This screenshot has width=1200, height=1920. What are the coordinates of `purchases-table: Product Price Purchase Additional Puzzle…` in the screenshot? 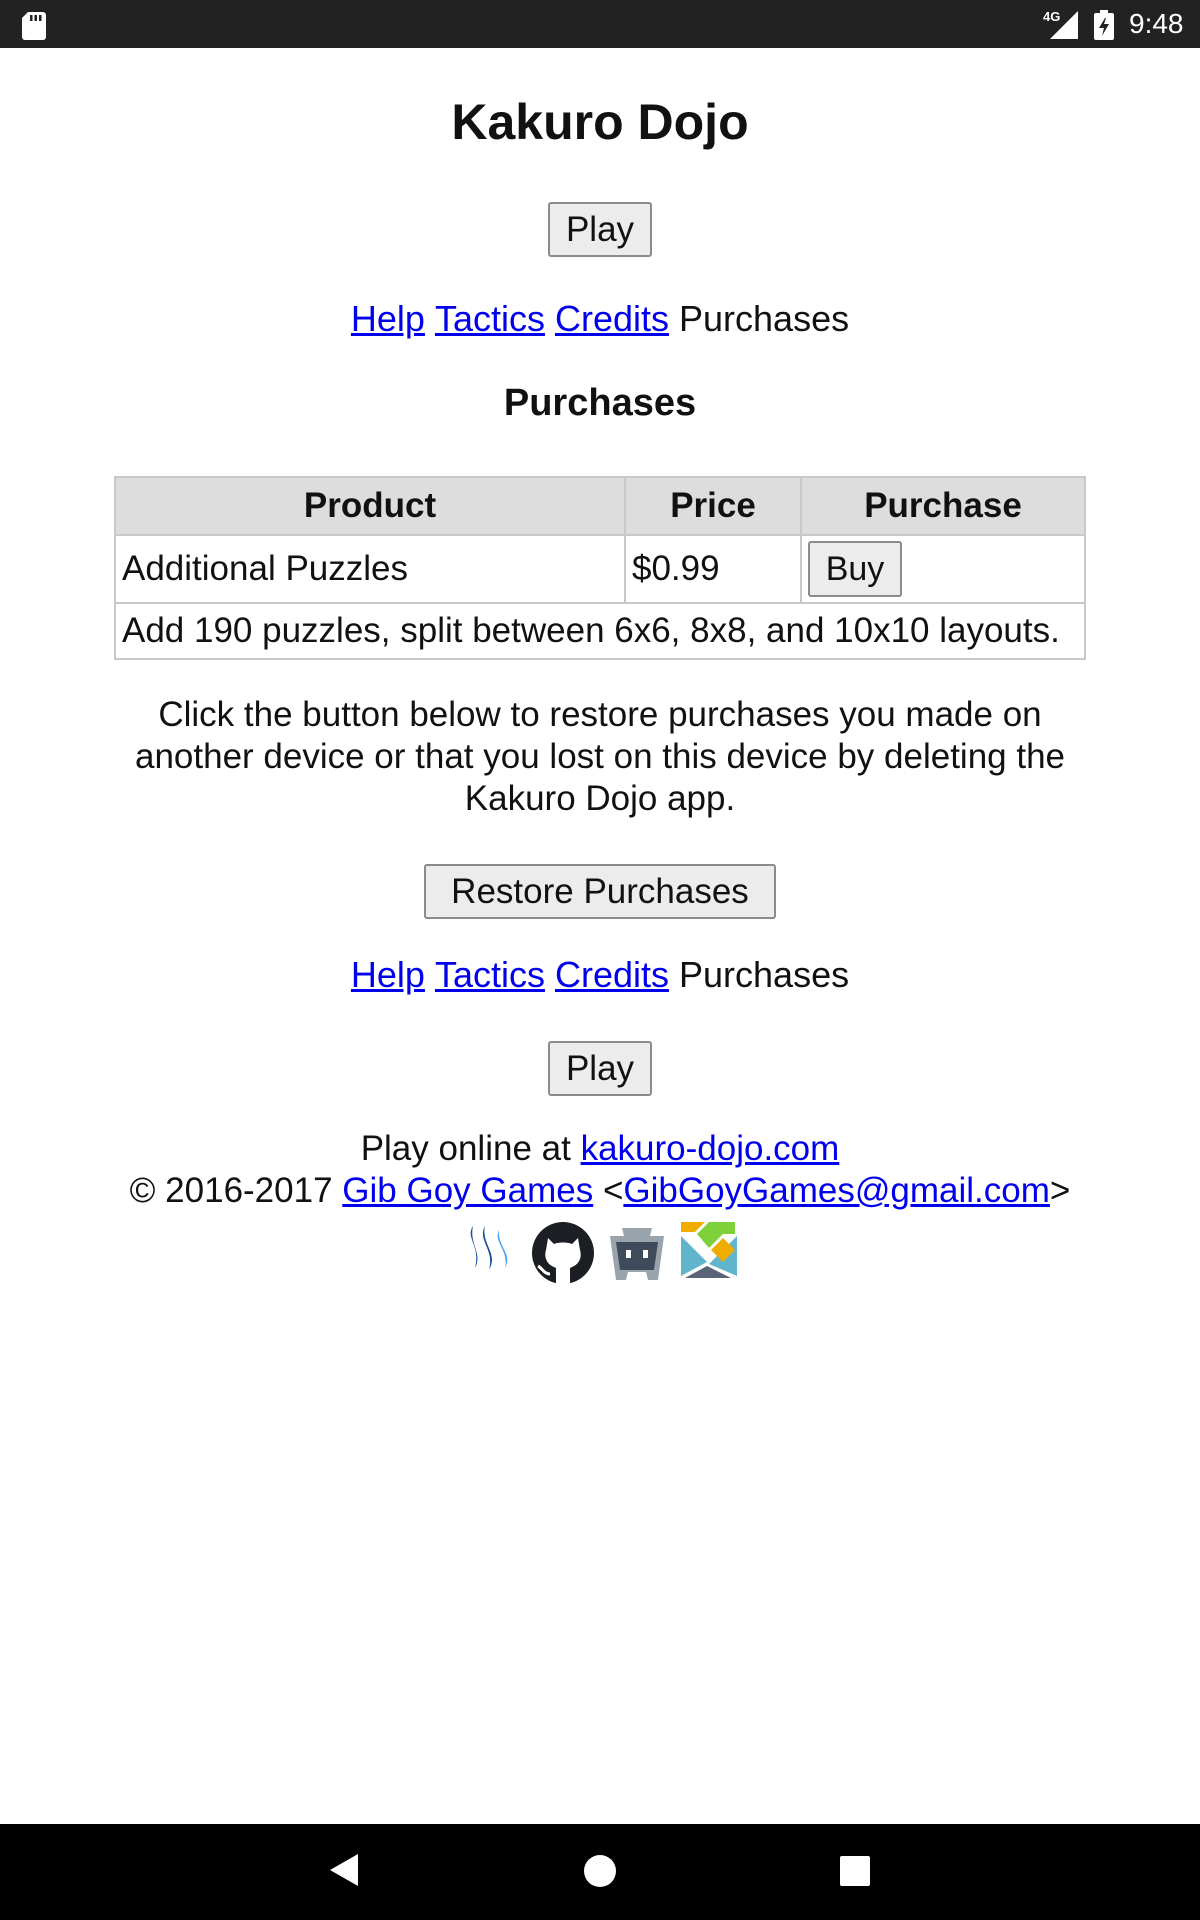 It's located at (600, 568).